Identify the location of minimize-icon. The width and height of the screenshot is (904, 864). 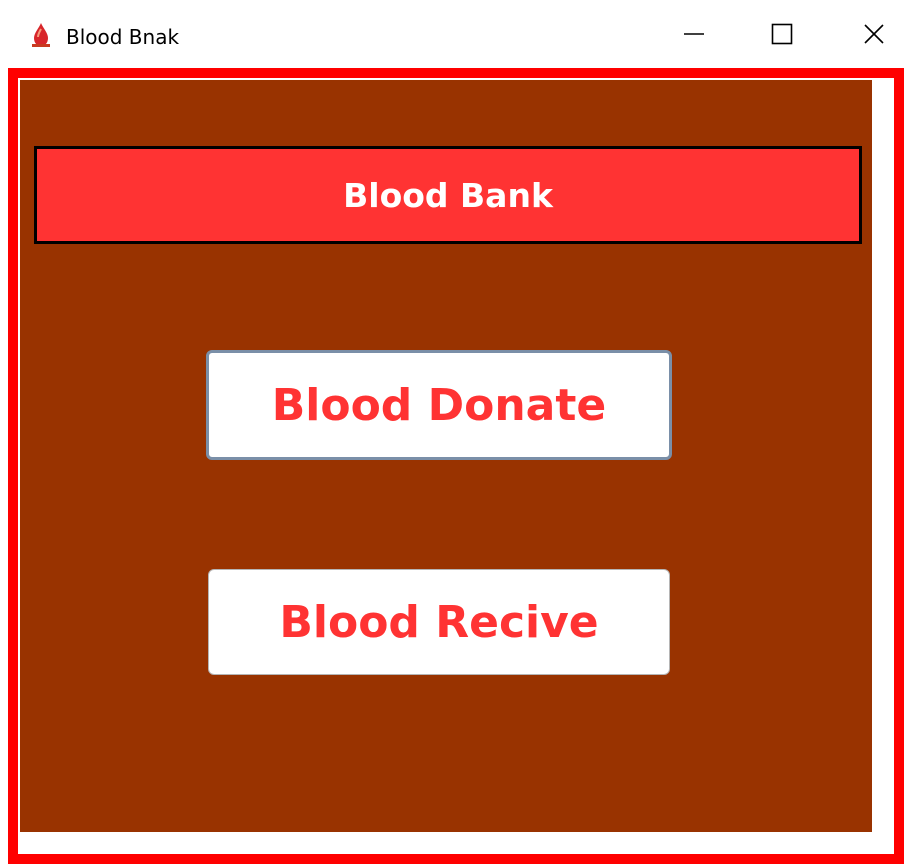
(694, 36).